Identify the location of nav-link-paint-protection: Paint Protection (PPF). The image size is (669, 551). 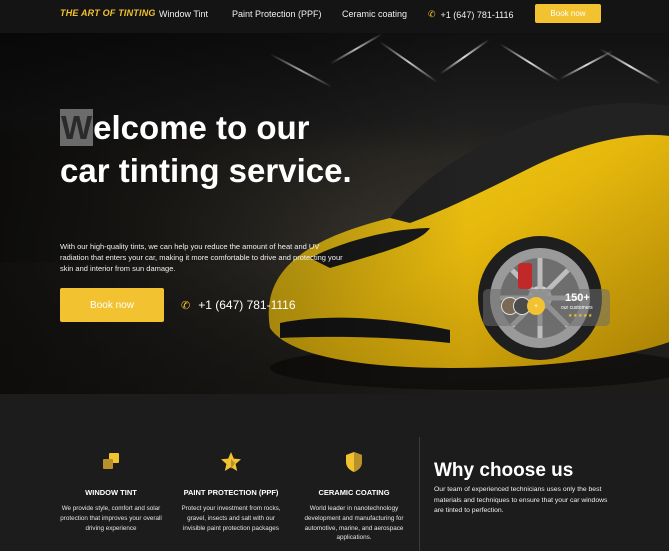
(277, 14).